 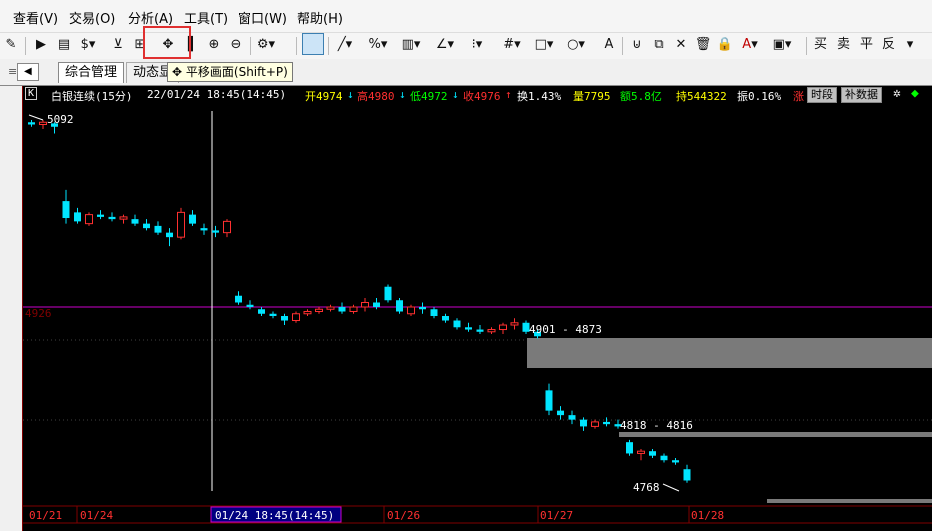 What do you see at coordinates (576, 45) in the screenshot?
I see `circle-tool-icon: ○▾` at bounding box center [576, 45].